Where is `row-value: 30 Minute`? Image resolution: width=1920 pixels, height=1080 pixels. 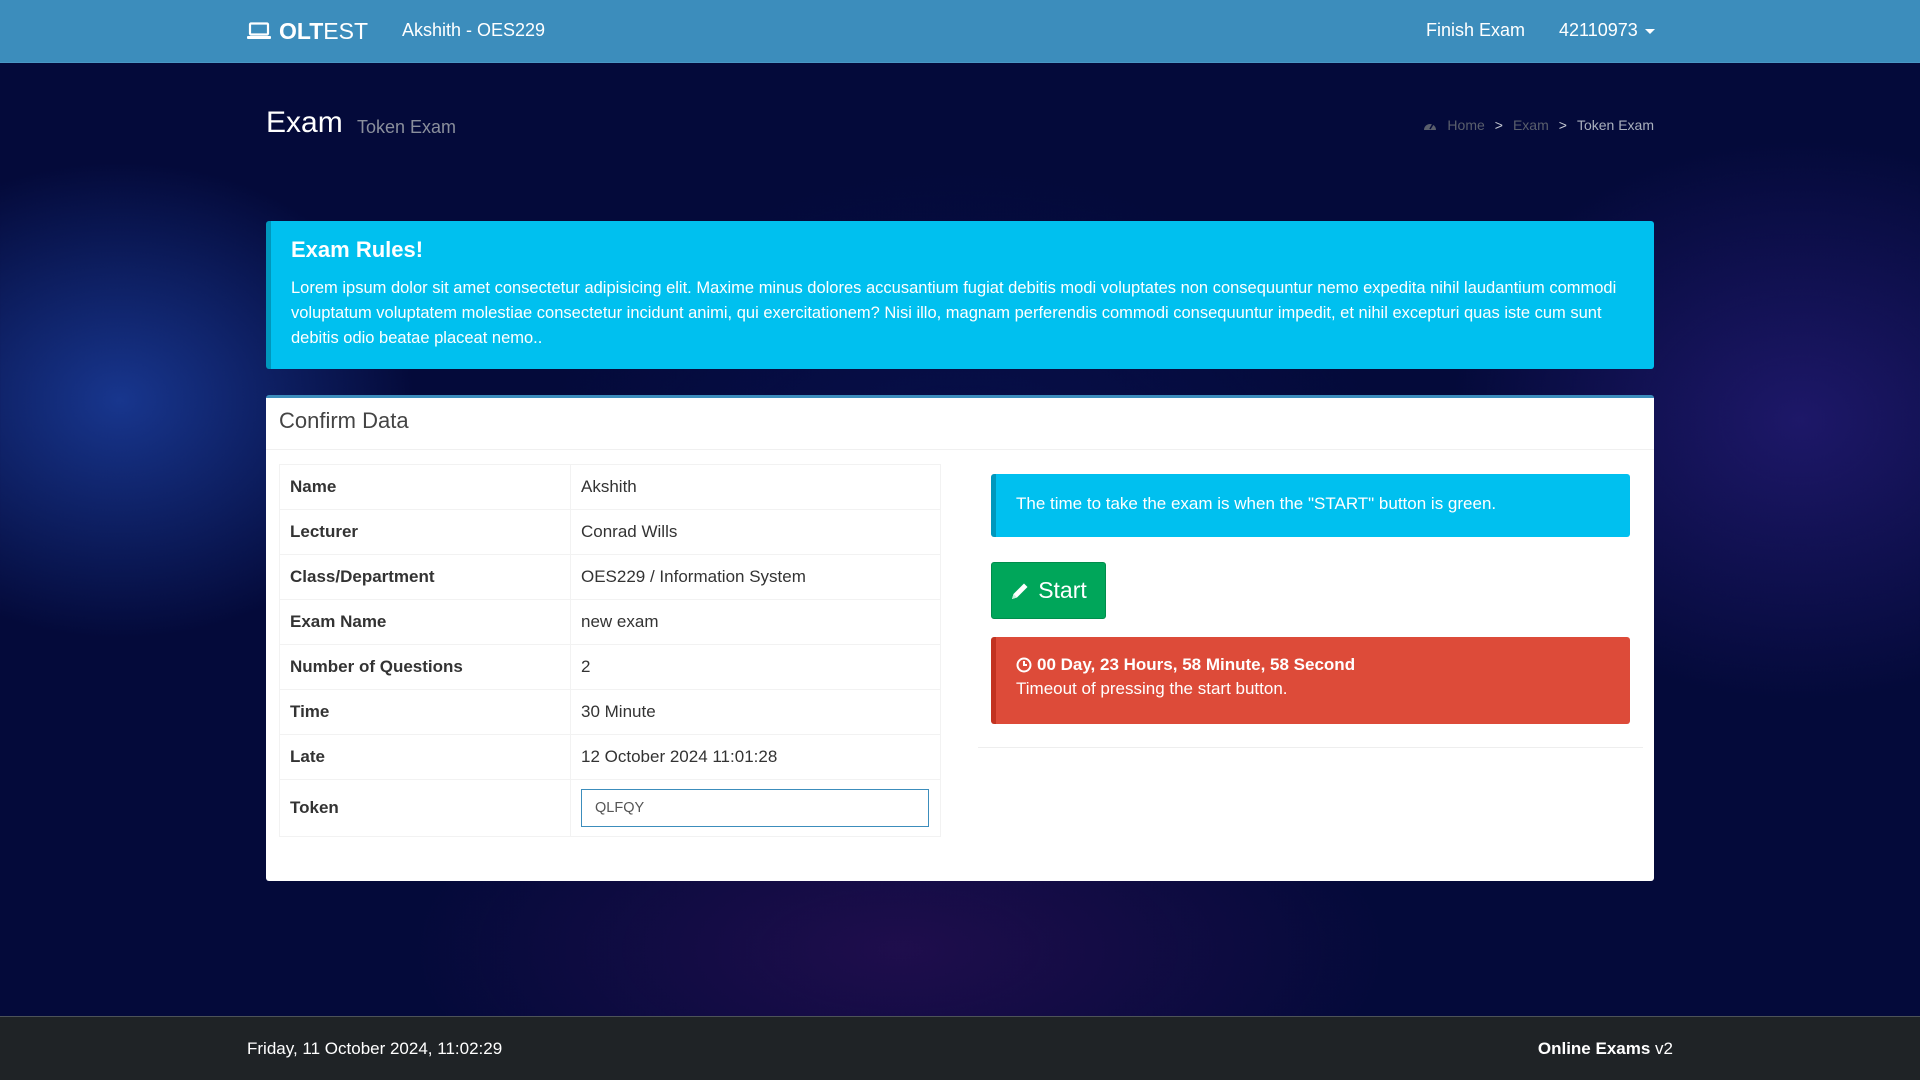
row-value: 30 Minute is located at coordinates (755, 712).